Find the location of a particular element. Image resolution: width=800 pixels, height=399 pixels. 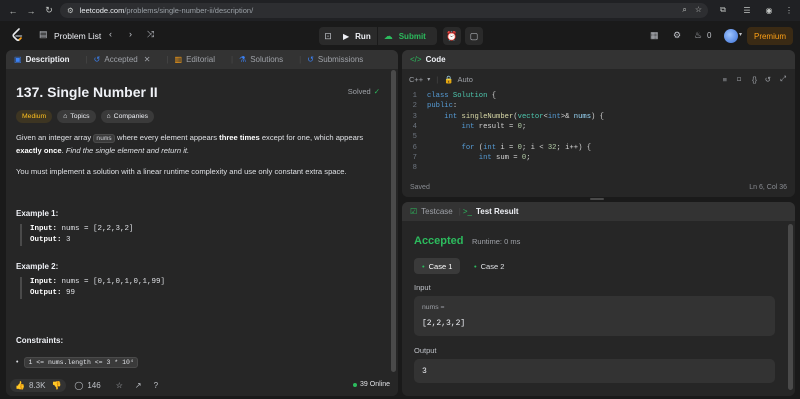

bookmark-icon: ⌑ is located at coordinates (739, 79).